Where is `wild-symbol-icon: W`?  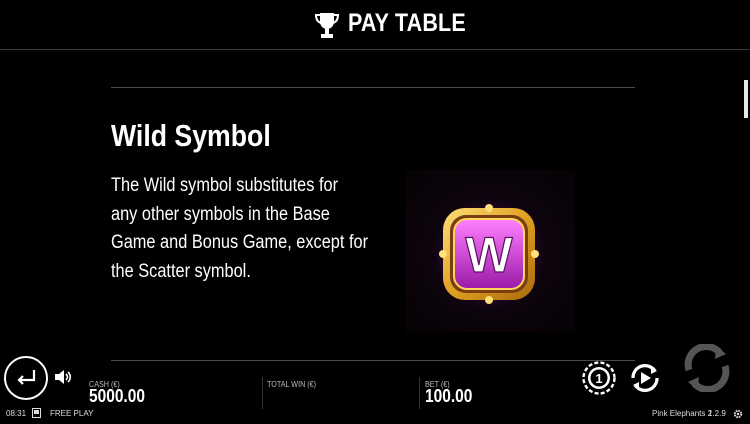
wild-symbol-icon: W is located at coordinates (489, 254).